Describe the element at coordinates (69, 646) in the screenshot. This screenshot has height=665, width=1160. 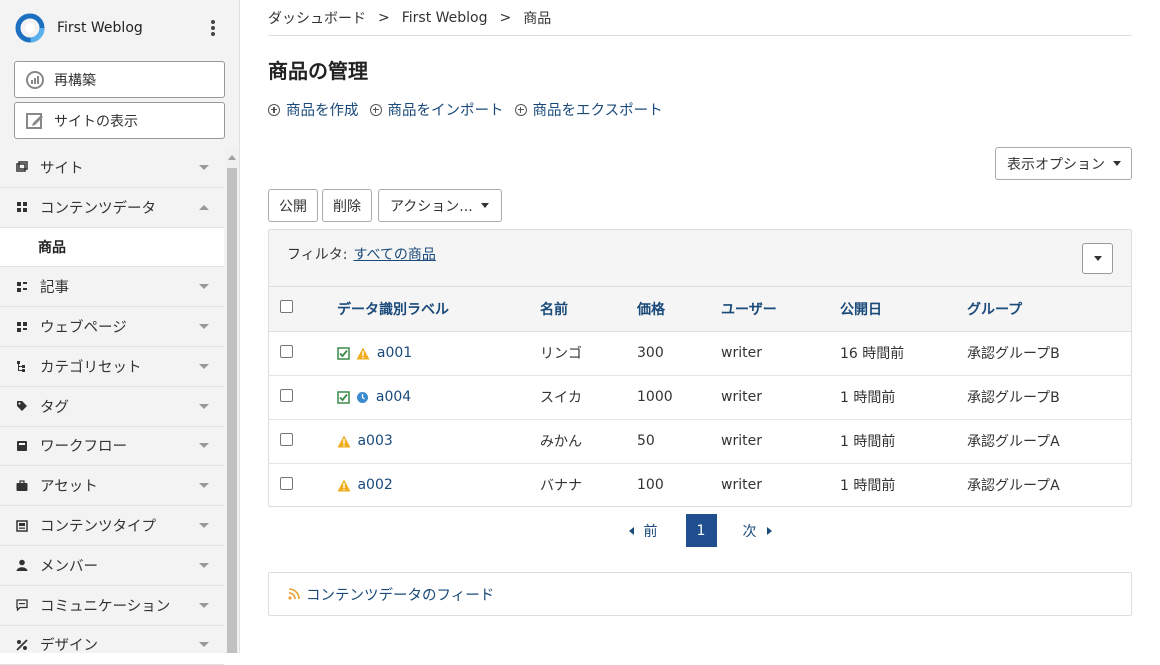
I see `menu-label-design: デザイン` at that location.